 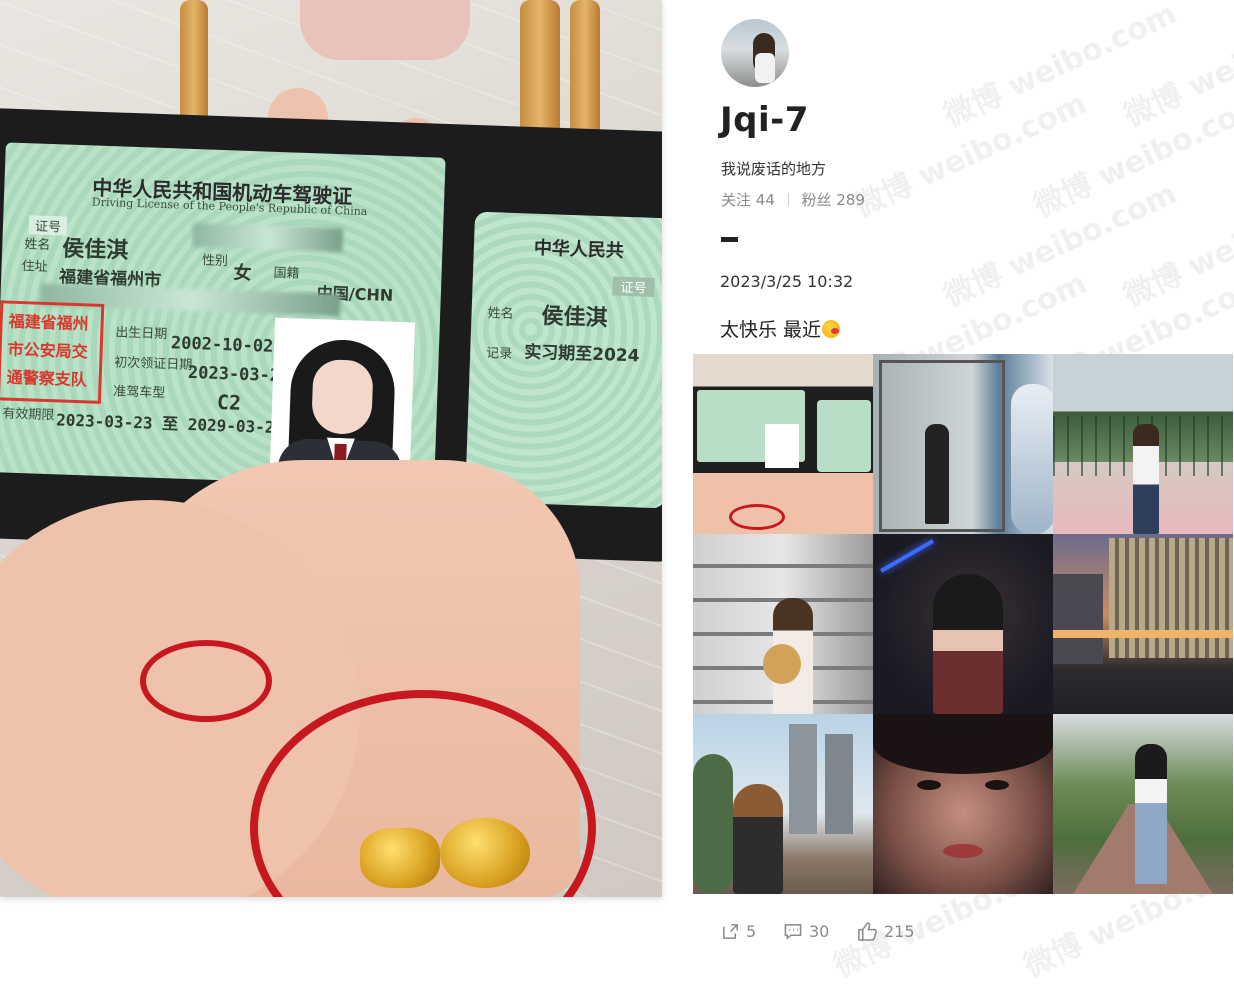 I want to click on grid-image-bar, so click(x=963, y=624).